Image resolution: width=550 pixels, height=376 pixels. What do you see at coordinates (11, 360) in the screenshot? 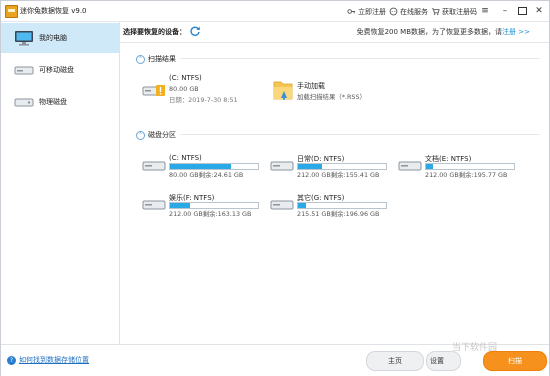
I see `help-icon: ?` at bounding box center [11, 360].